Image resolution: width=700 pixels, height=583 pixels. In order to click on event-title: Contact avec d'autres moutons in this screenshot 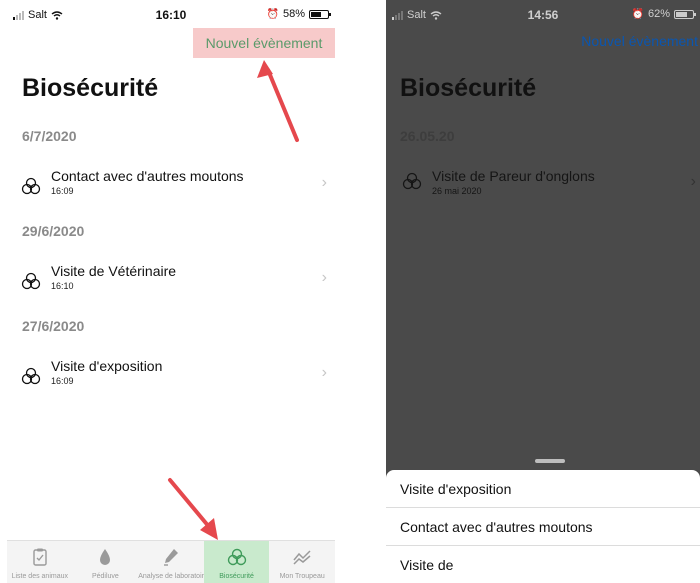, I will do `click(147, 176)`.